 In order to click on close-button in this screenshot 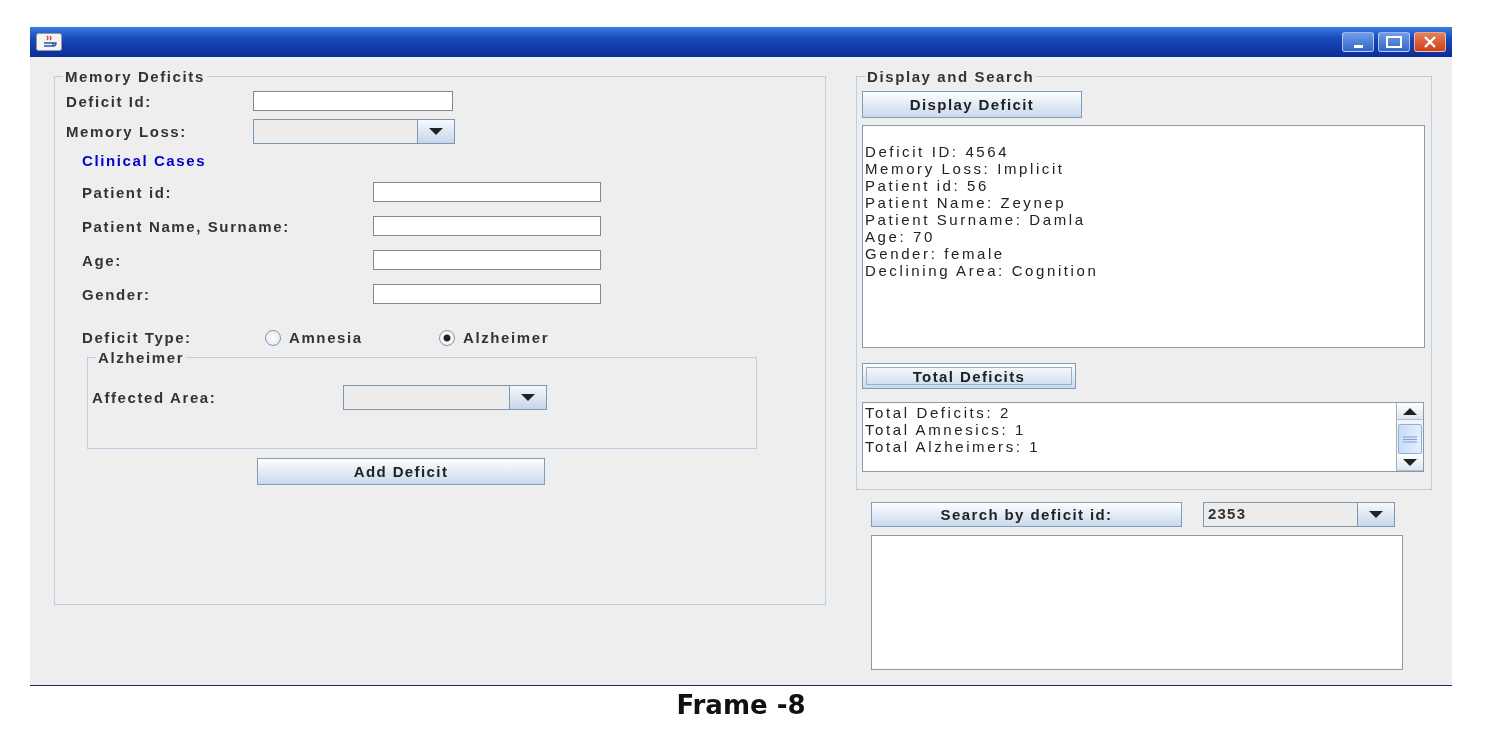, I will do `click(1430, 42)`.